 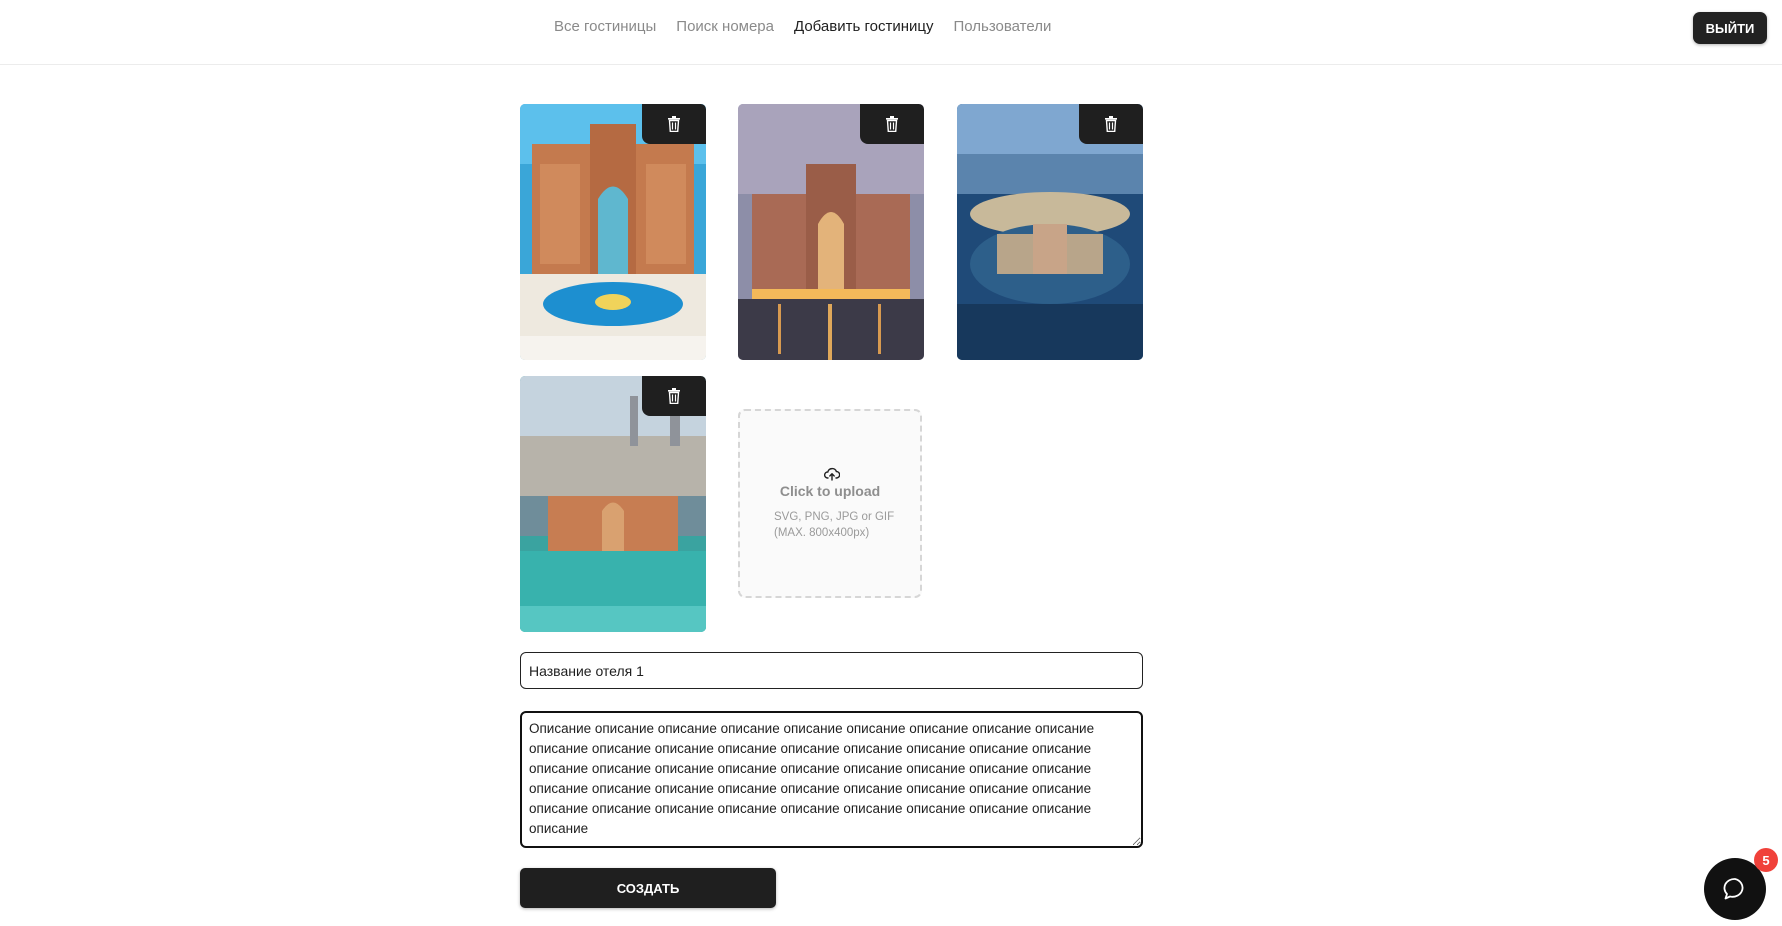 I want to click on nav-users: Пользователи, so click(x=1002, y=26).